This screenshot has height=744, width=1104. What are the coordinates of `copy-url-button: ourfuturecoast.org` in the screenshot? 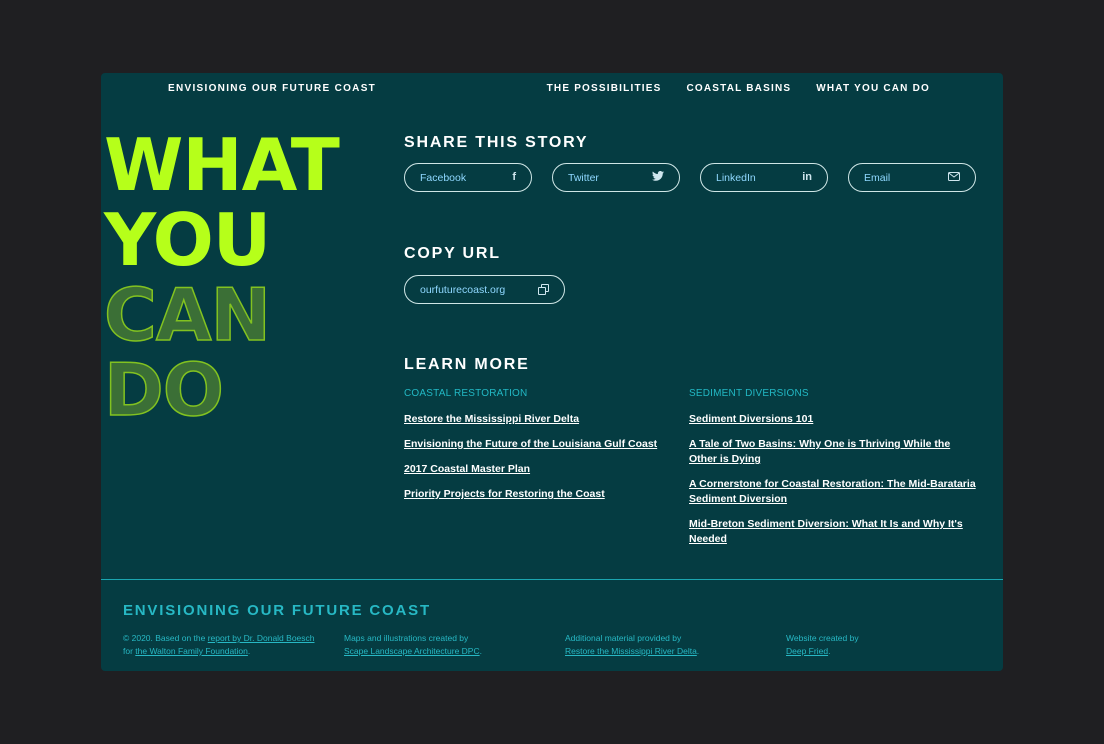 It's located at (484, 289).